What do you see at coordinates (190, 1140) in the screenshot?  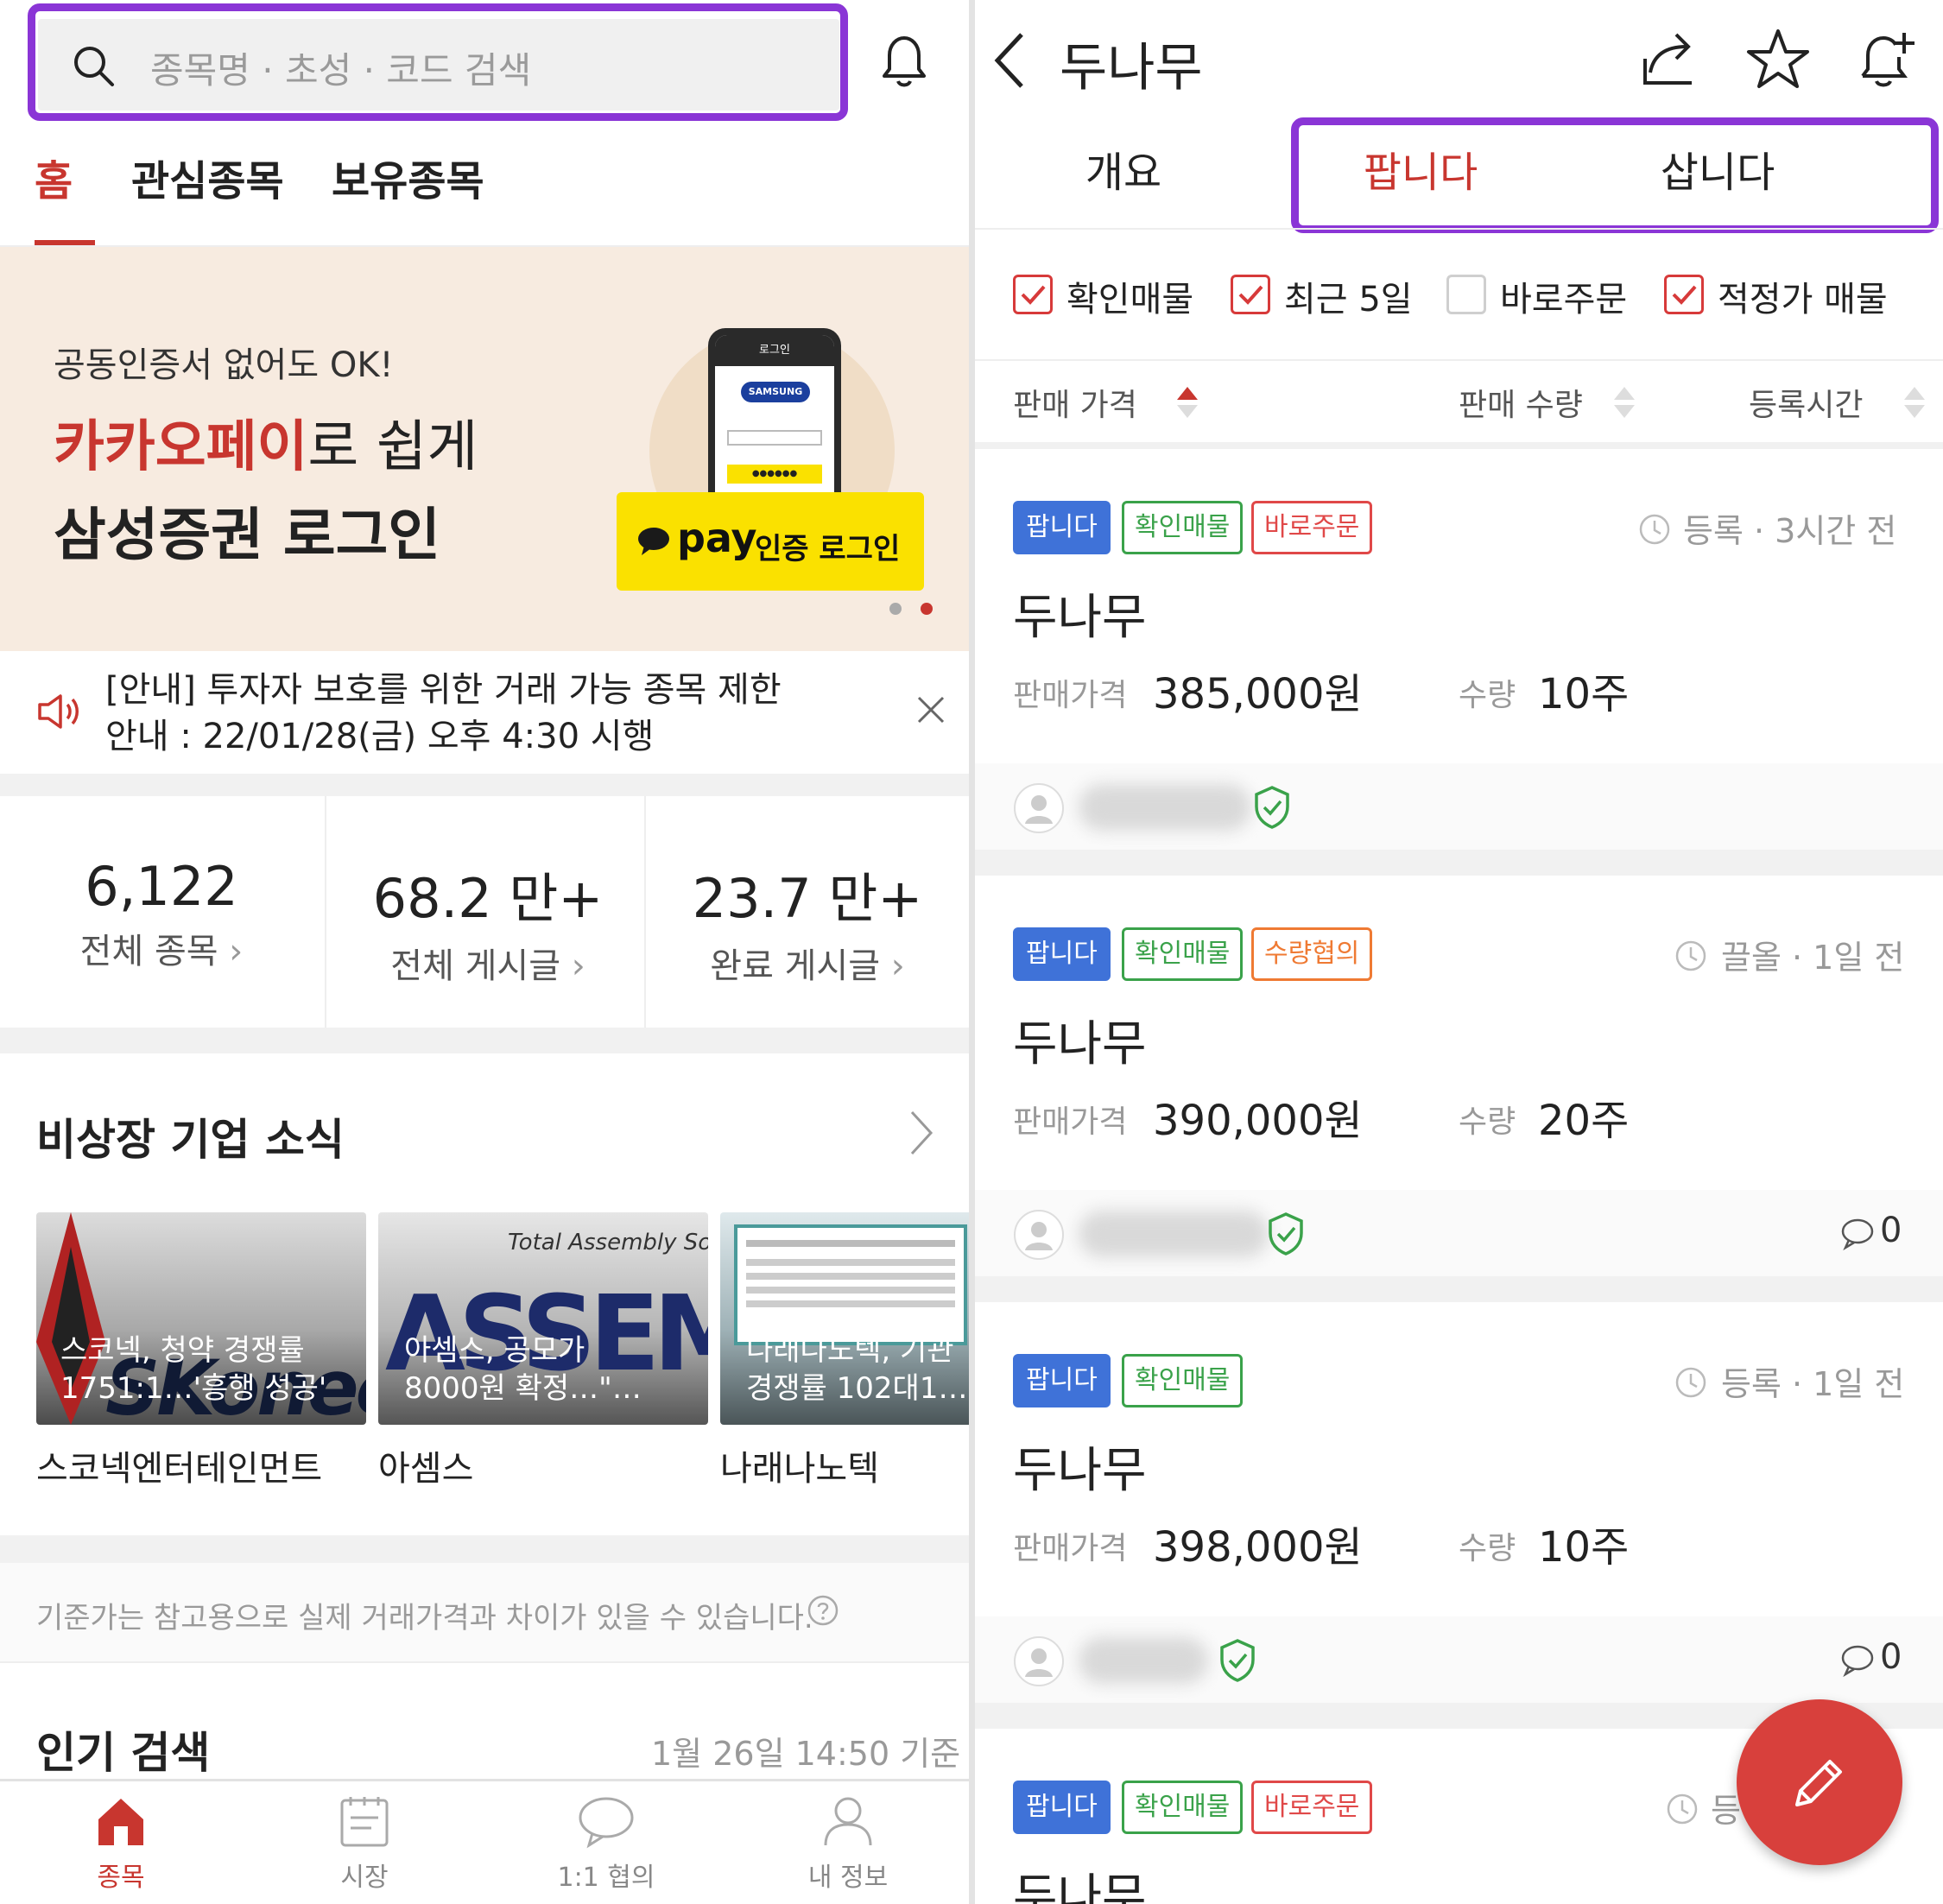 I see `news-section-title: 비상장 기업 소식` at bounding box center [190, 1140].